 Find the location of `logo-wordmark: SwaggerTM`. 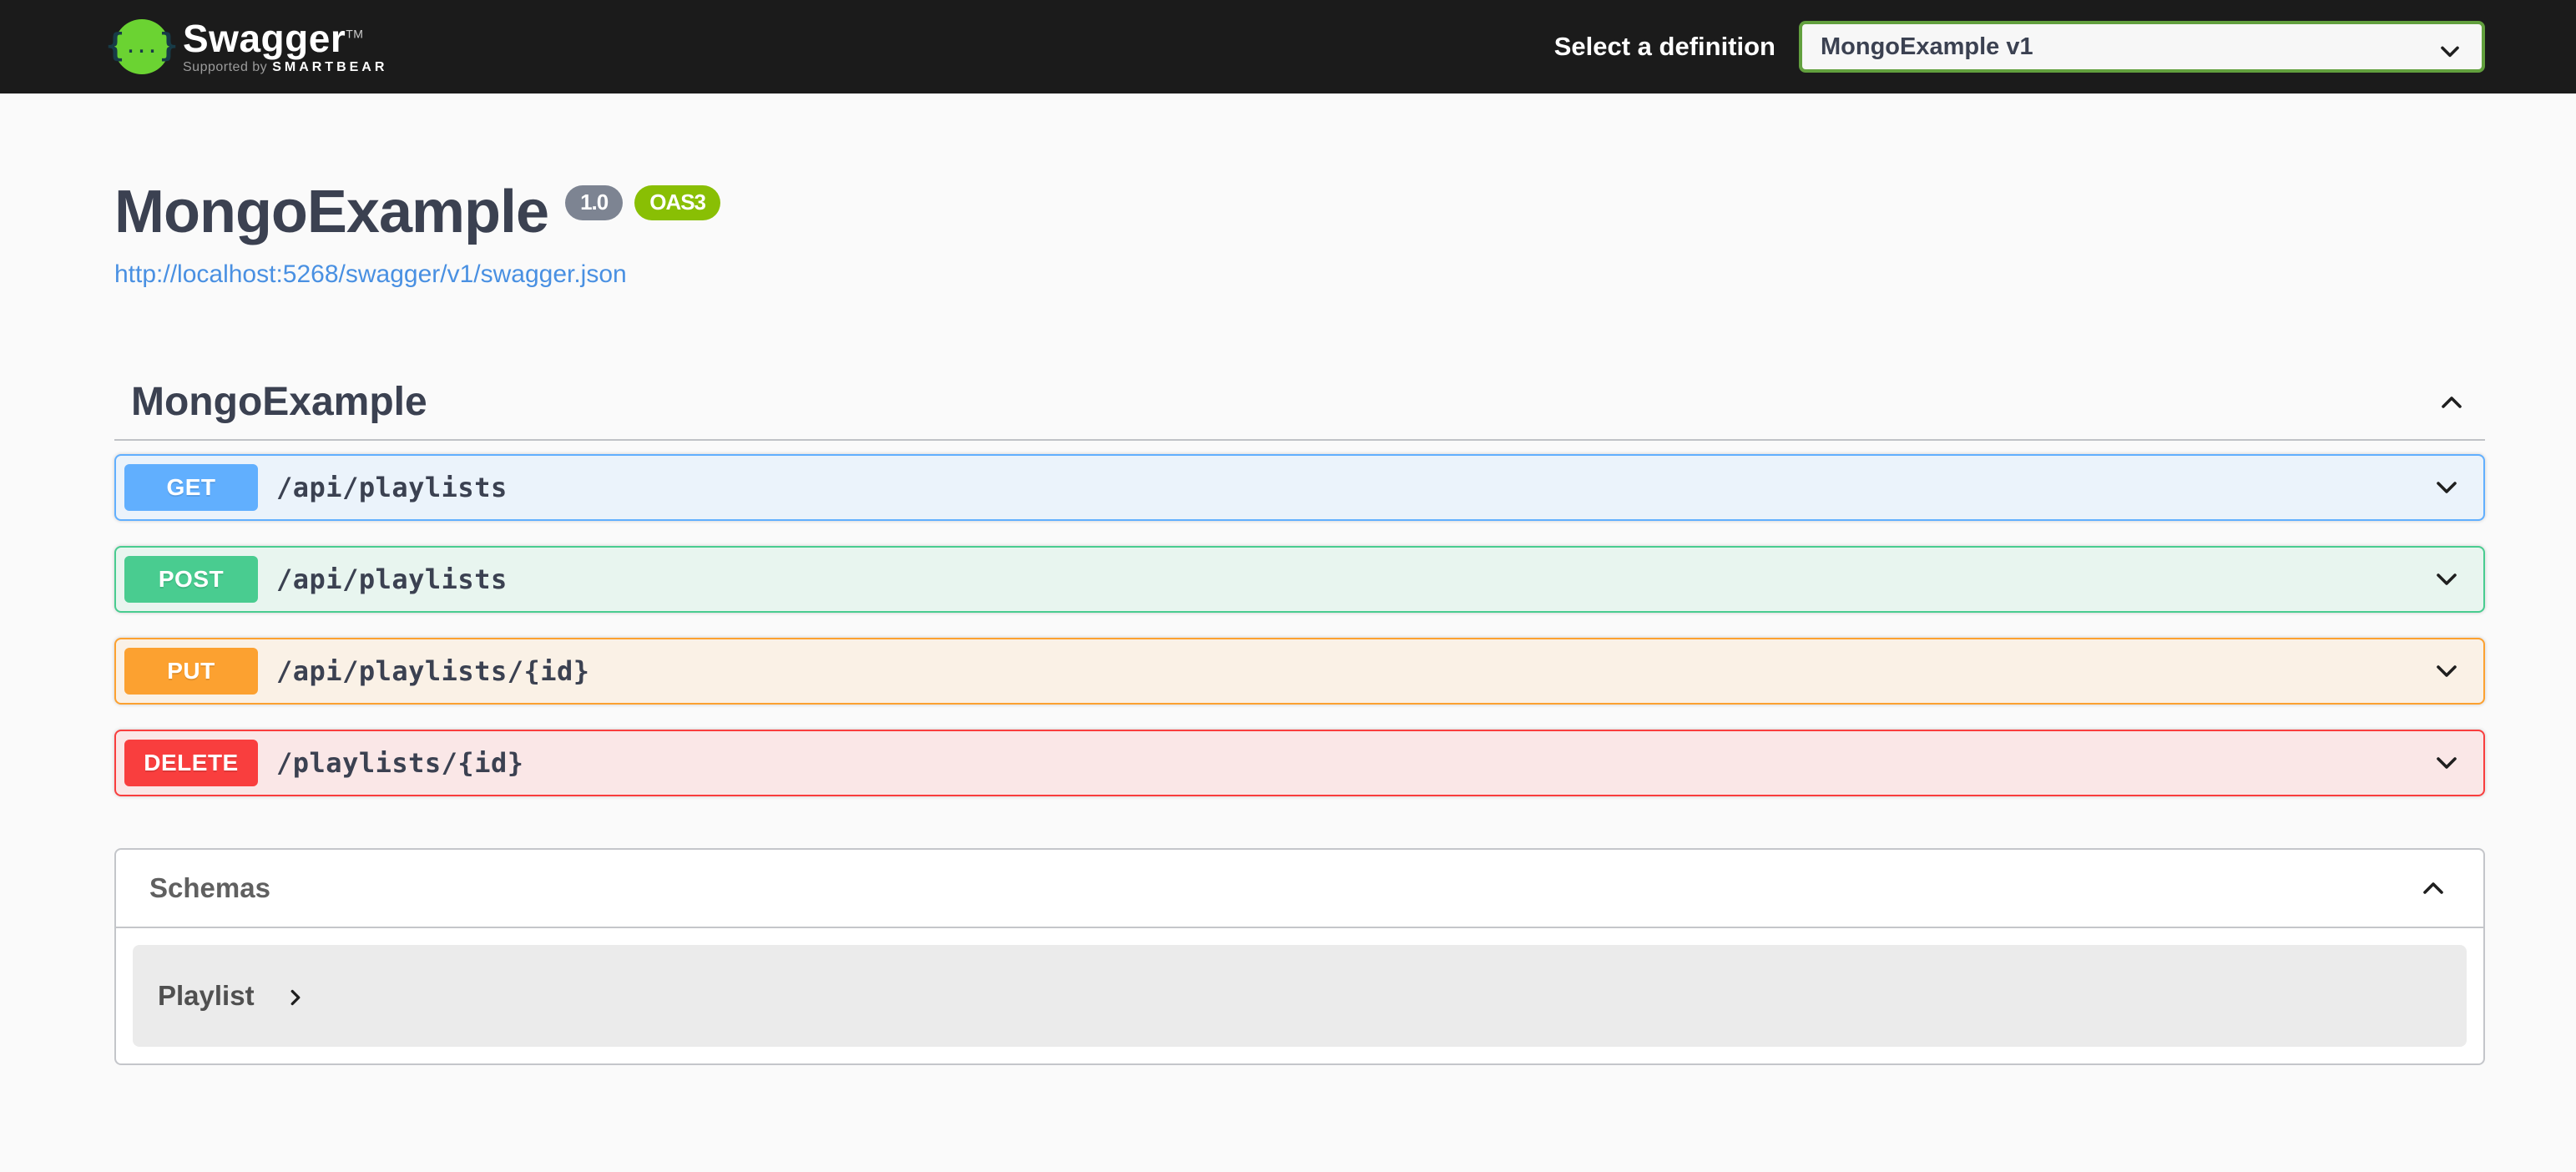

logo-wordmark: SwaggerTM is located at coordinates (273, 38).